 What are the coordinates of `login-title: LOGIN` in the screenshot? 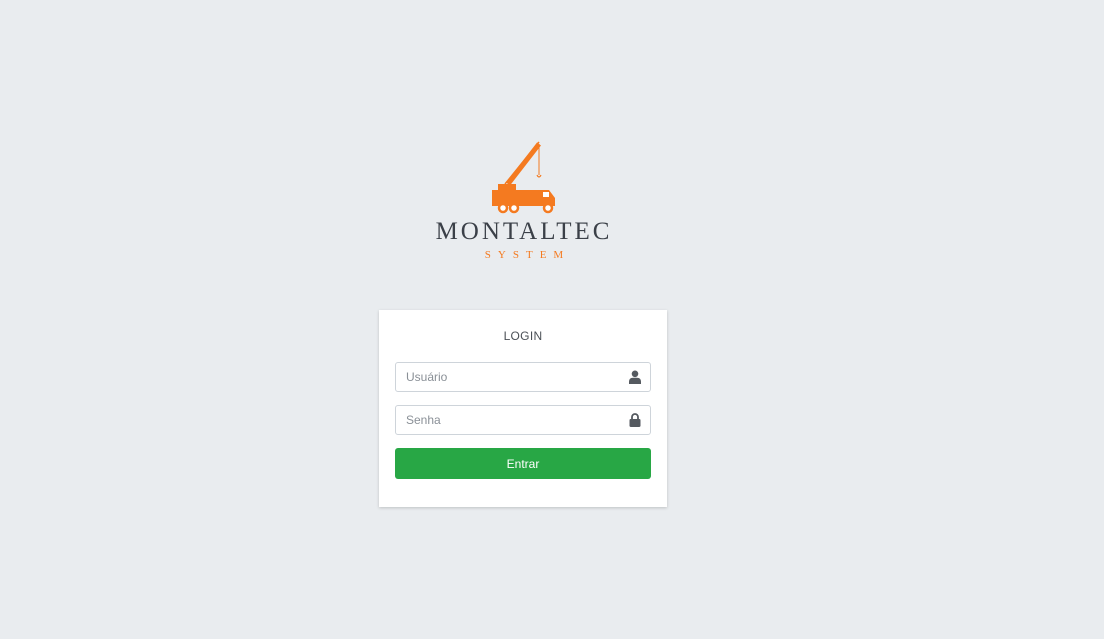 It's located at (523, 336).